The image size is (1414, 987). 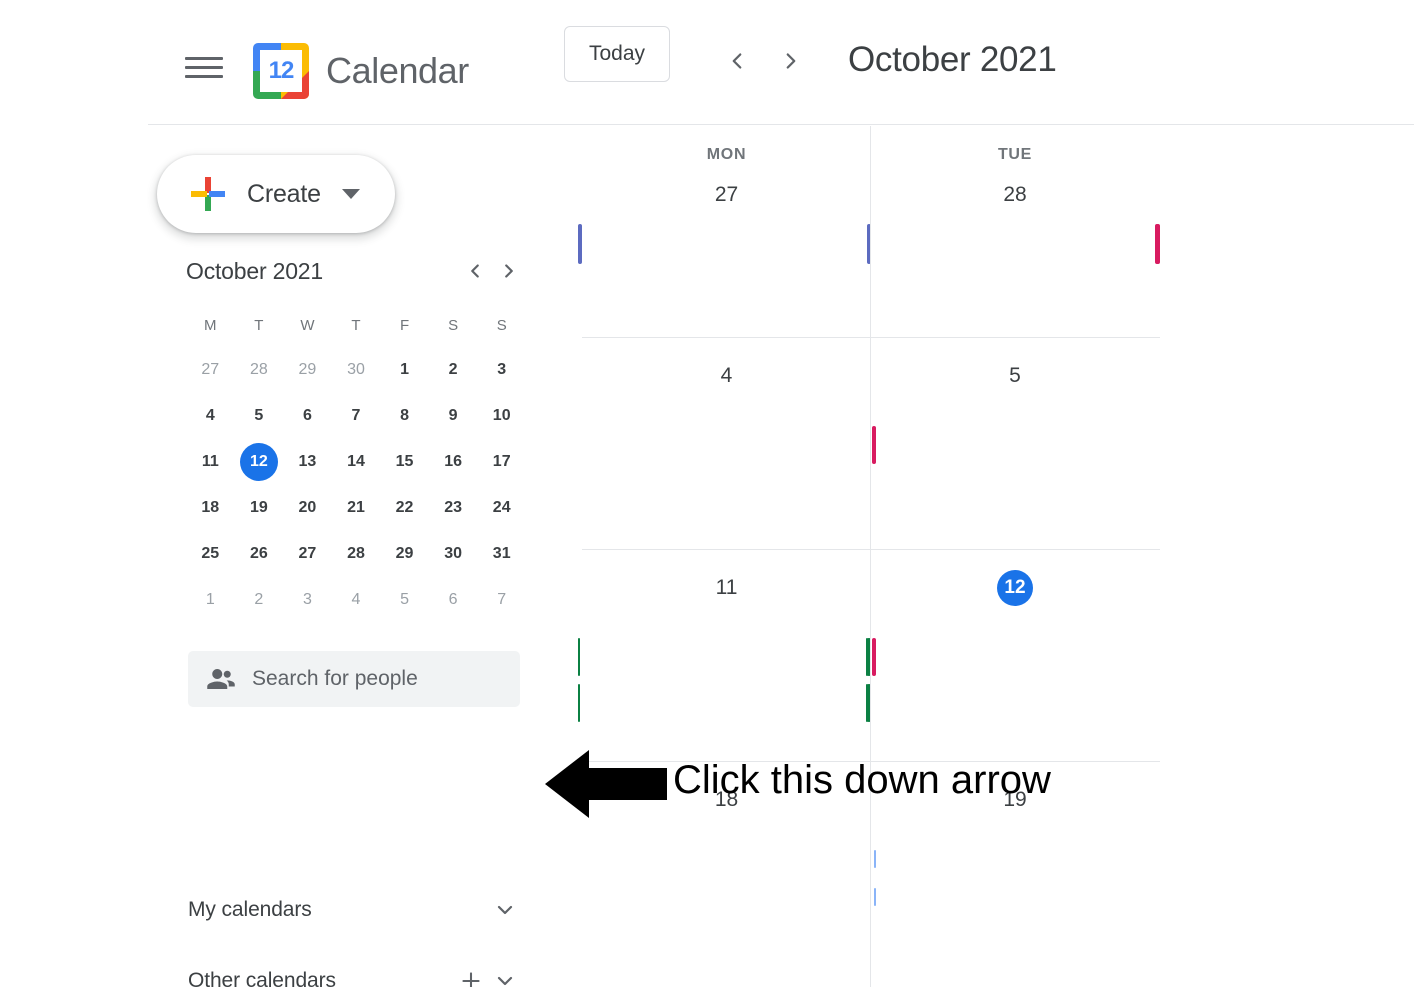 What do you see at coordinates (726, 376) in the screenshot?
I see `day-cell-4: 4` at bounding box center [726, 376].